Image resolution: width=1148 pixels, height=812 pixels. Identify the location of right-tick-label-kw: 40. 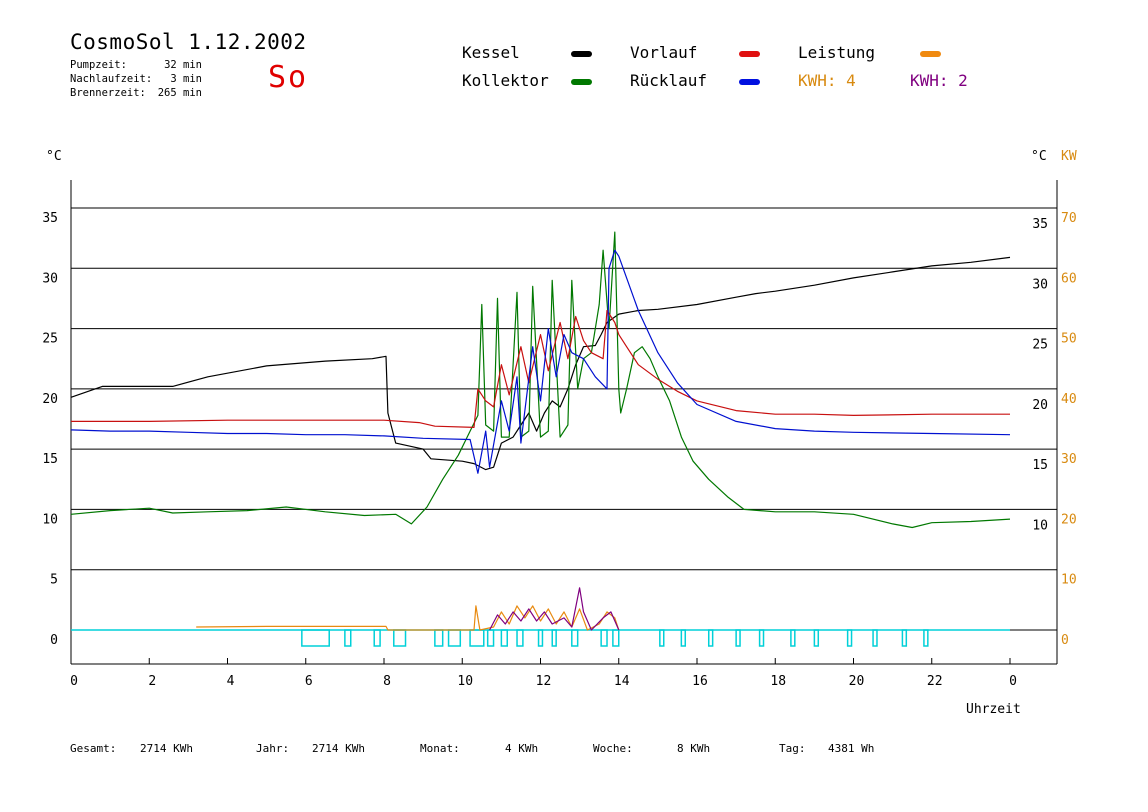
(1069, 399).